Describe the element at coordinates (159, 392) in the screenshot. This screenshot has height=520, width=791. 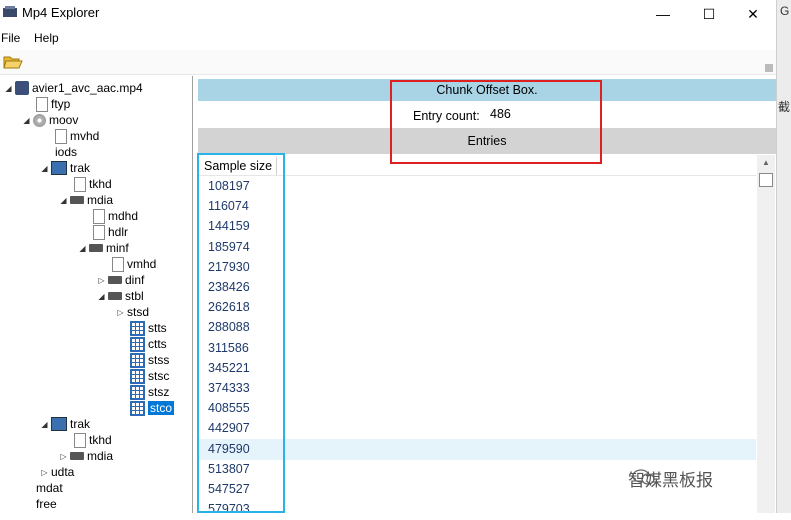
I see `tree-label: stsz` at that location.